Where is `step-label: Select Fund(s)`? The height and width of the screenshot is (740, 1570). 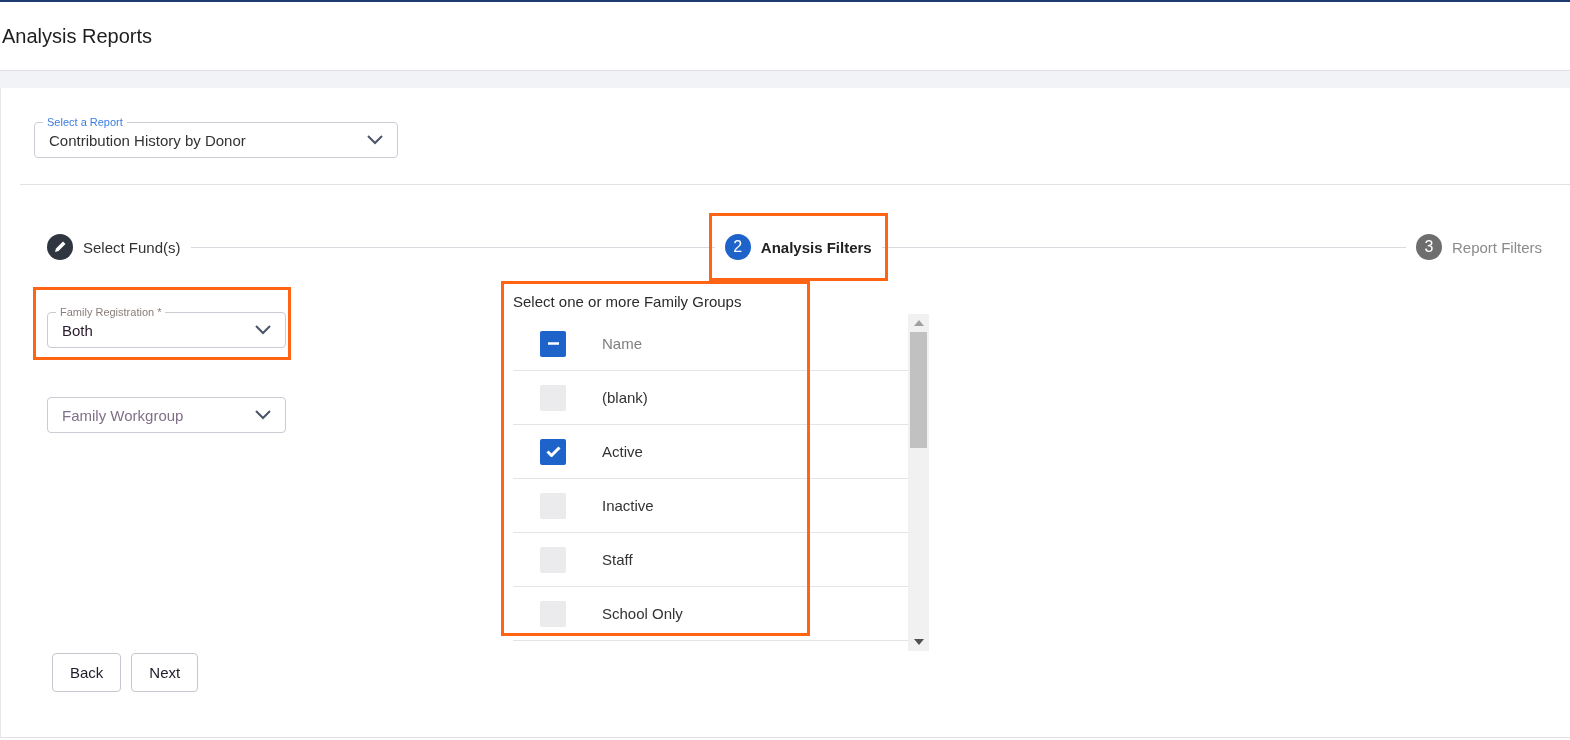 step-label: Select Fund(s) is located at coordinates (132, 247).